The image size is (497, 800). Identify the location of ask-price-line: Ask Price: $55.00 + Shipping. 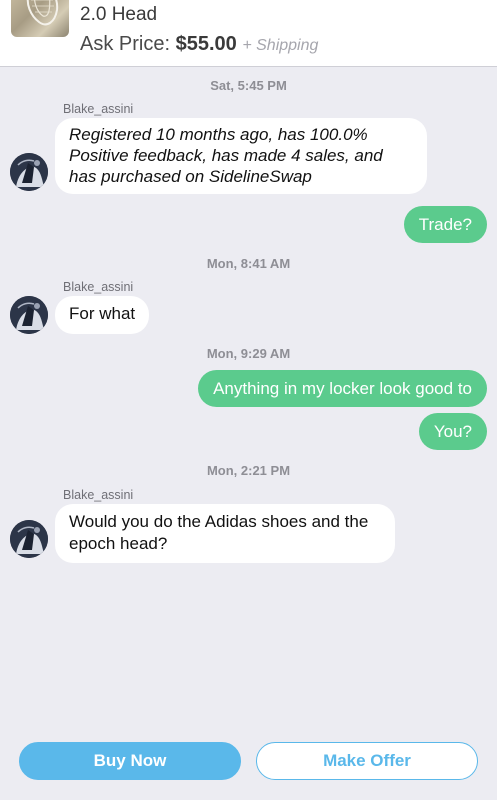
(199, 44).